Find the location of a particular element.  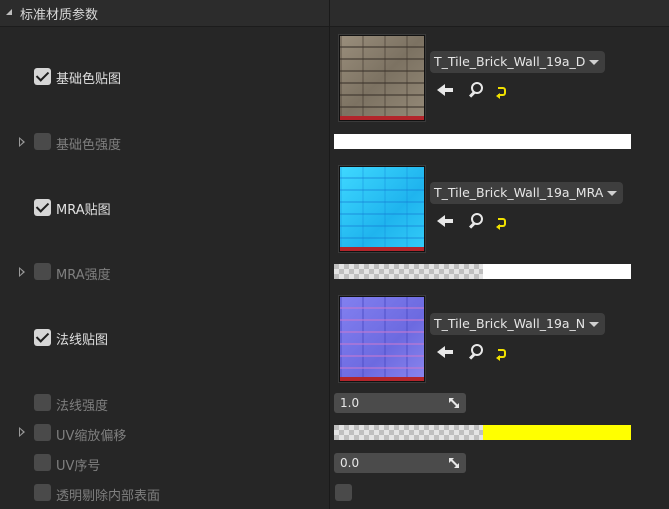

normal-texture-dropdown: T_Tile_Brick_Wall_19a_N is located at coordinates (518, 324).